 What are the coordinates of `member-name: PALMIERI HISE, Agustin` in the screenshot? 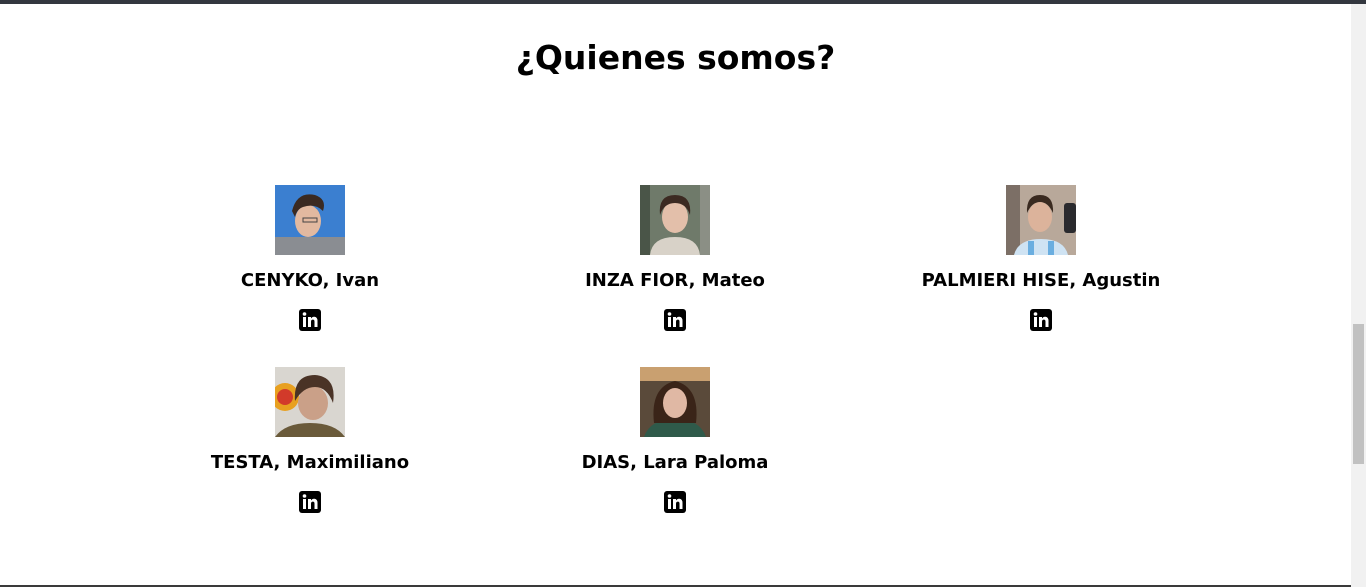 It's located at (1041, 280).